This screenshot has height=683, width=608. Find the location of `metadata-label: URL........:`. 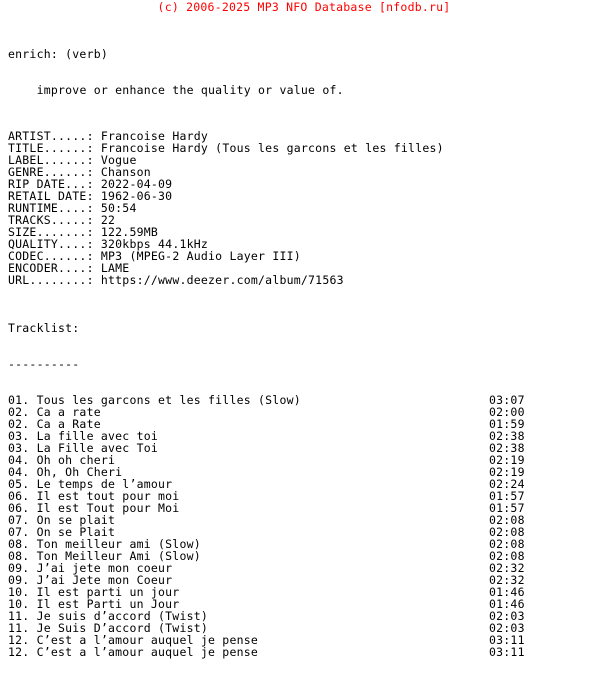

metadata-label: URL........: is located at coordinates (51, 280).